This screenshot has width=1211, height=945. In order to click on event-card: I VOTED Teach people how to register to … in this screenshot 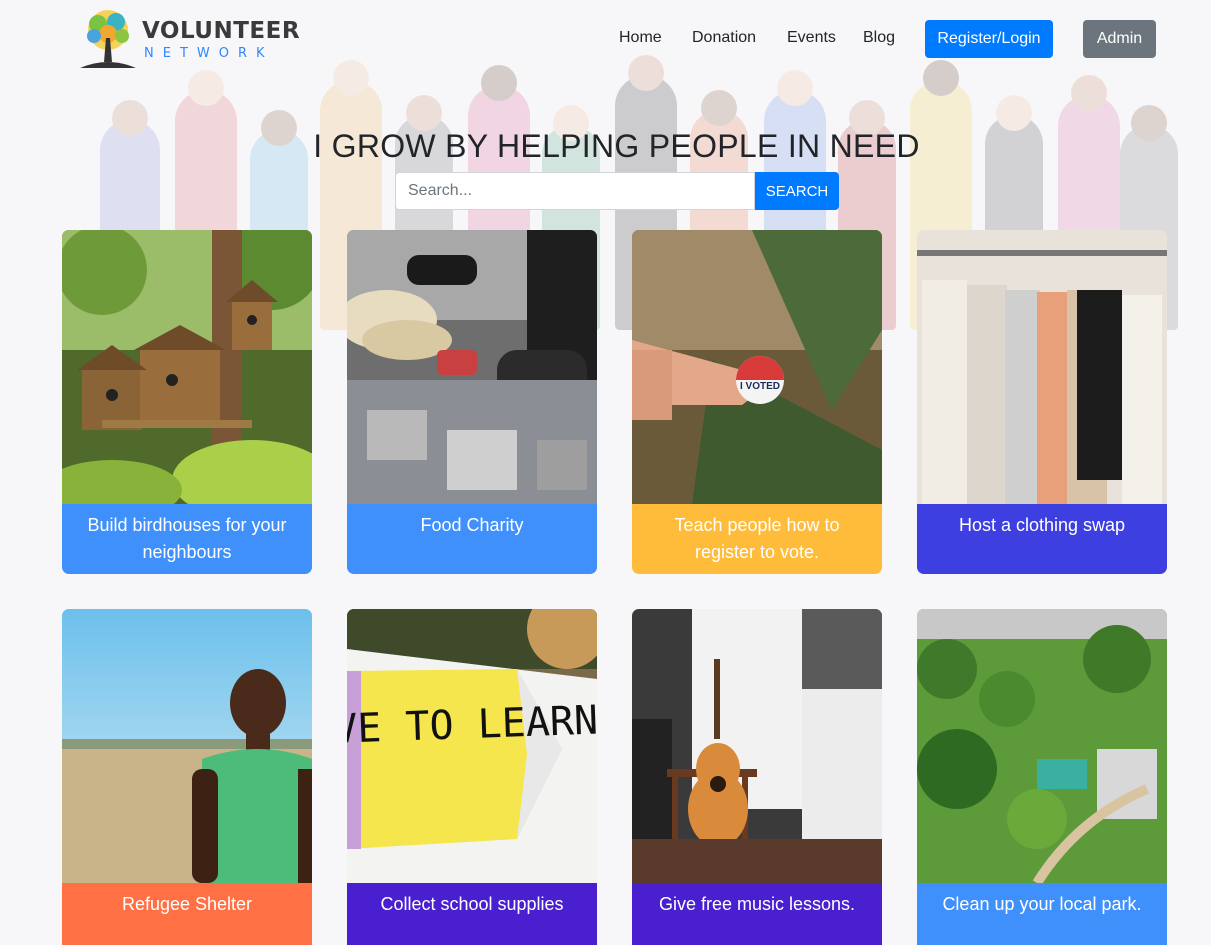, I will do `click(757, 402)`.